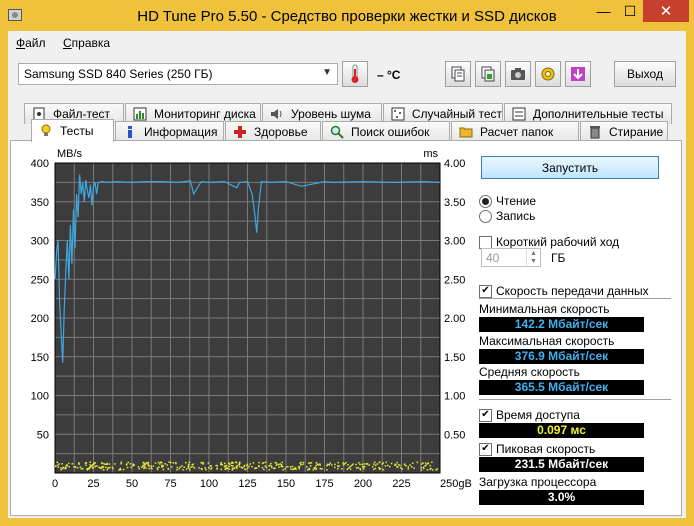 This screenshot has height=526, width=694. I want to click on tab-folder-usage: Расчет папок, so click(515, 131).